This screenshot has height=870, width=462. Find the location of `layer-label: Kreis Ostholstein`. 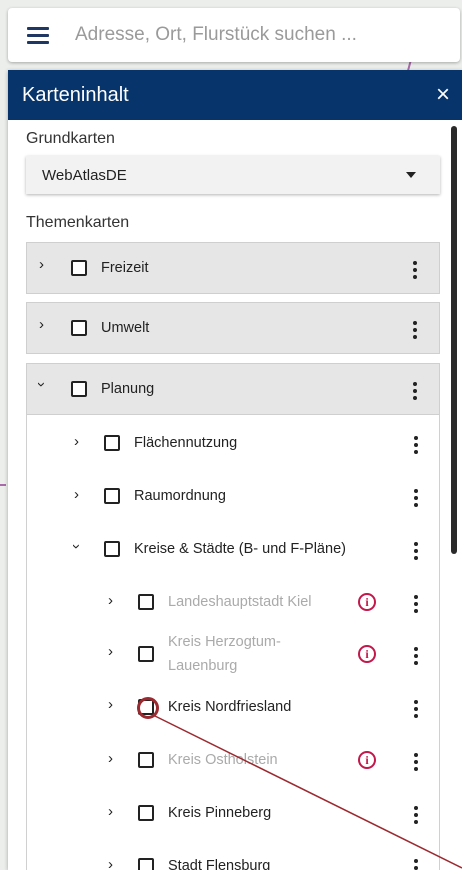

layer-label: Kreis Ostholstein is located at coordinates (223, 760).